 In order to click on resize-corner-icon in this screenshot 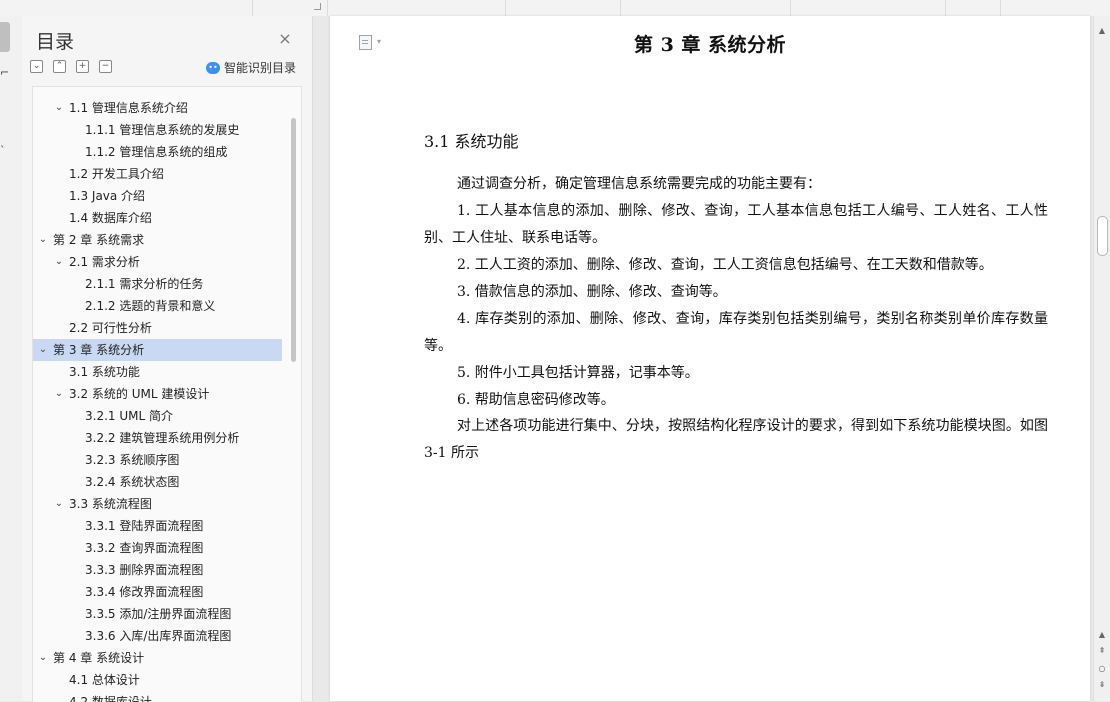, I will do `click(317, 6)`.